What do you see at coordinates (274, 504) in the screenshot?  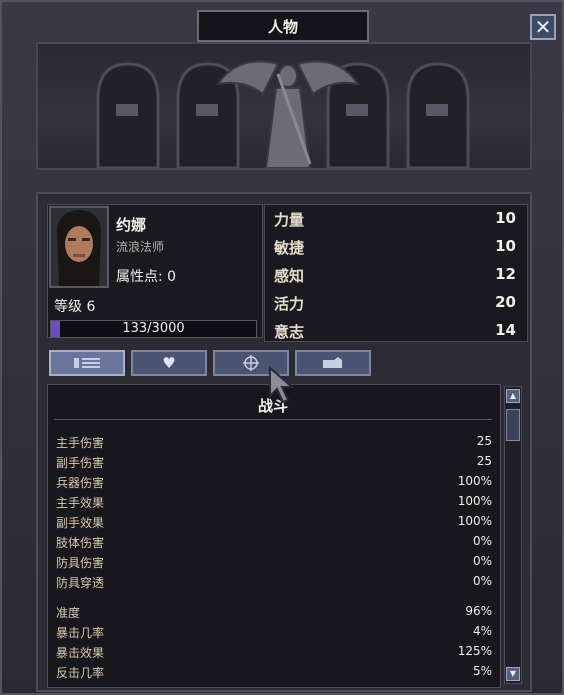 I see `combat-row: 主手效果 100%` at bounding box center [274, 504].